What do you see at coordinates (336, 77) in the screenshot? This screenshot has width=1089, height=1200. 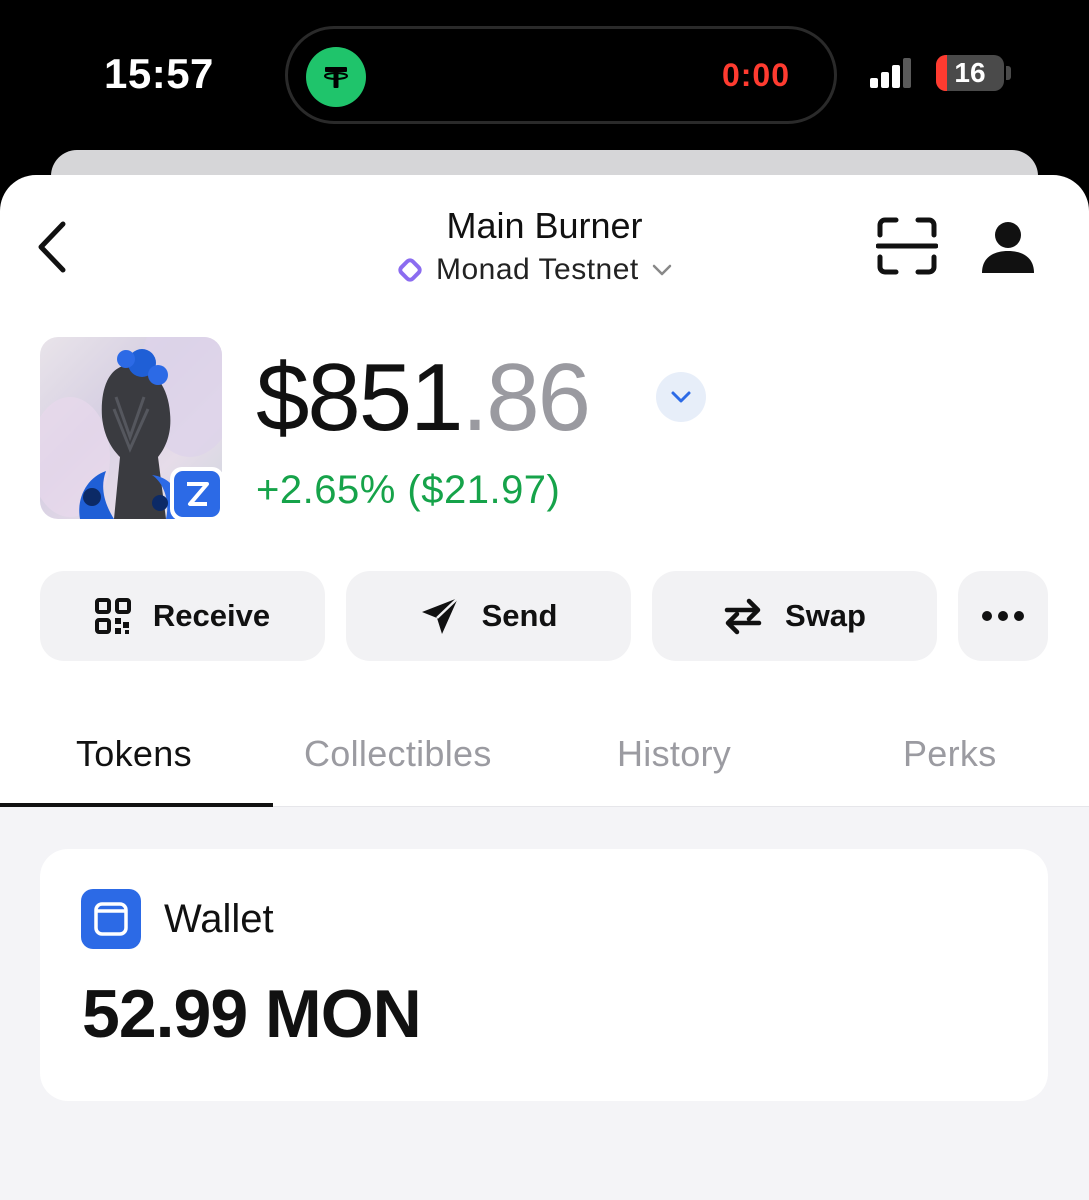 I see `tether-icon` at bounding box center [336, 77].